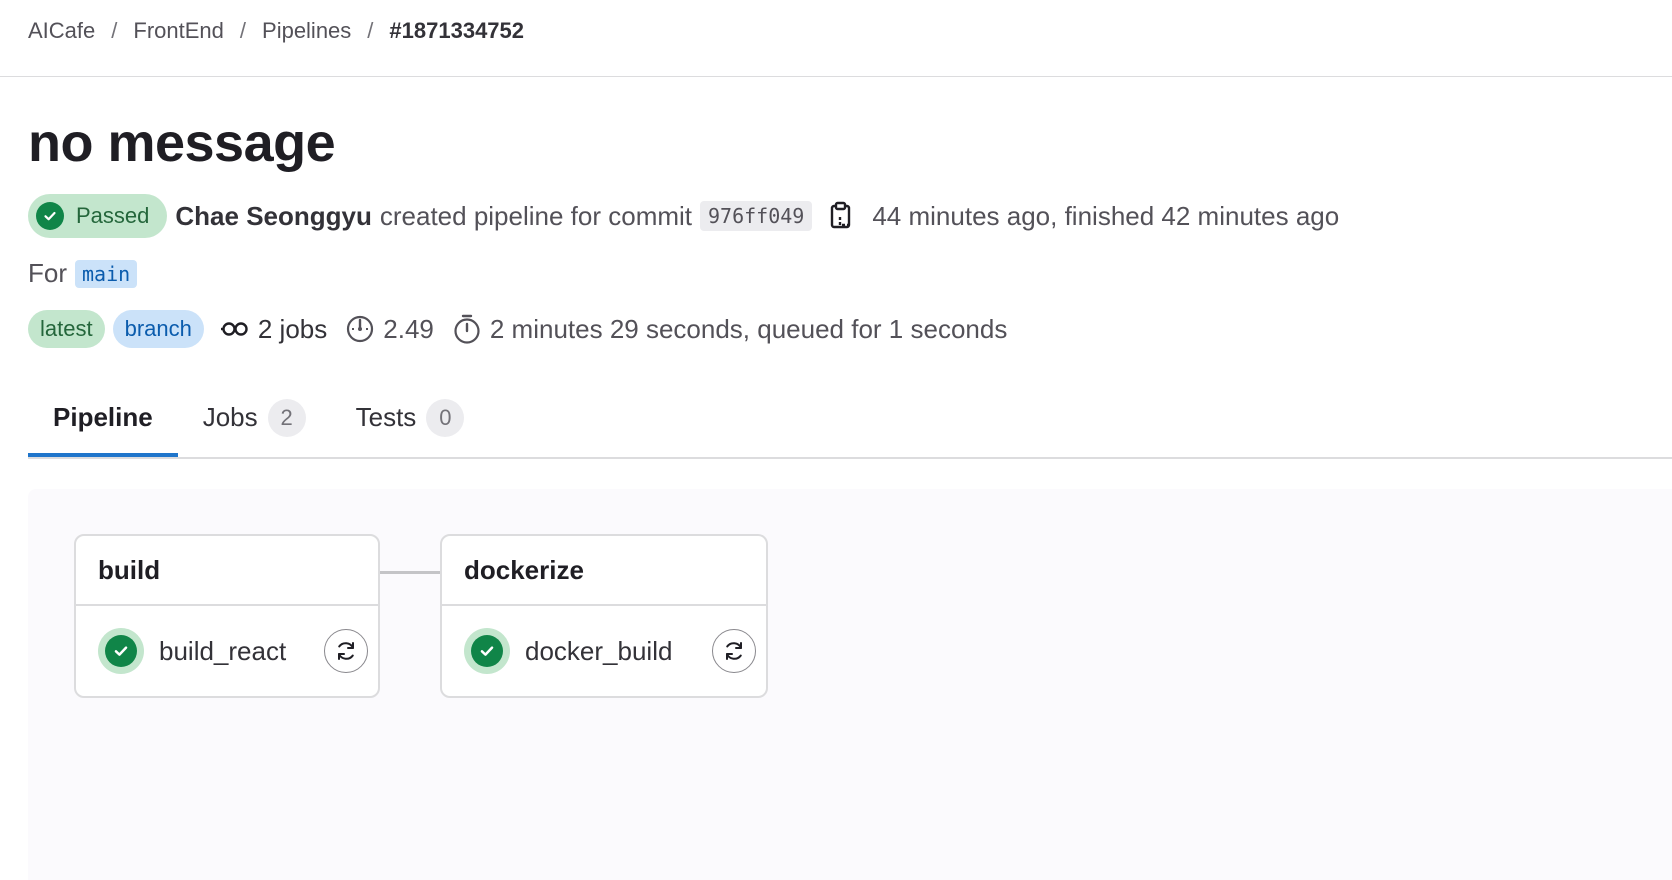 The height and width of the screenshot is (880, 1672). Describe the element at coordinates (408, 328) in the screenshot. I see `compute-minutes: 2.49` at that location.